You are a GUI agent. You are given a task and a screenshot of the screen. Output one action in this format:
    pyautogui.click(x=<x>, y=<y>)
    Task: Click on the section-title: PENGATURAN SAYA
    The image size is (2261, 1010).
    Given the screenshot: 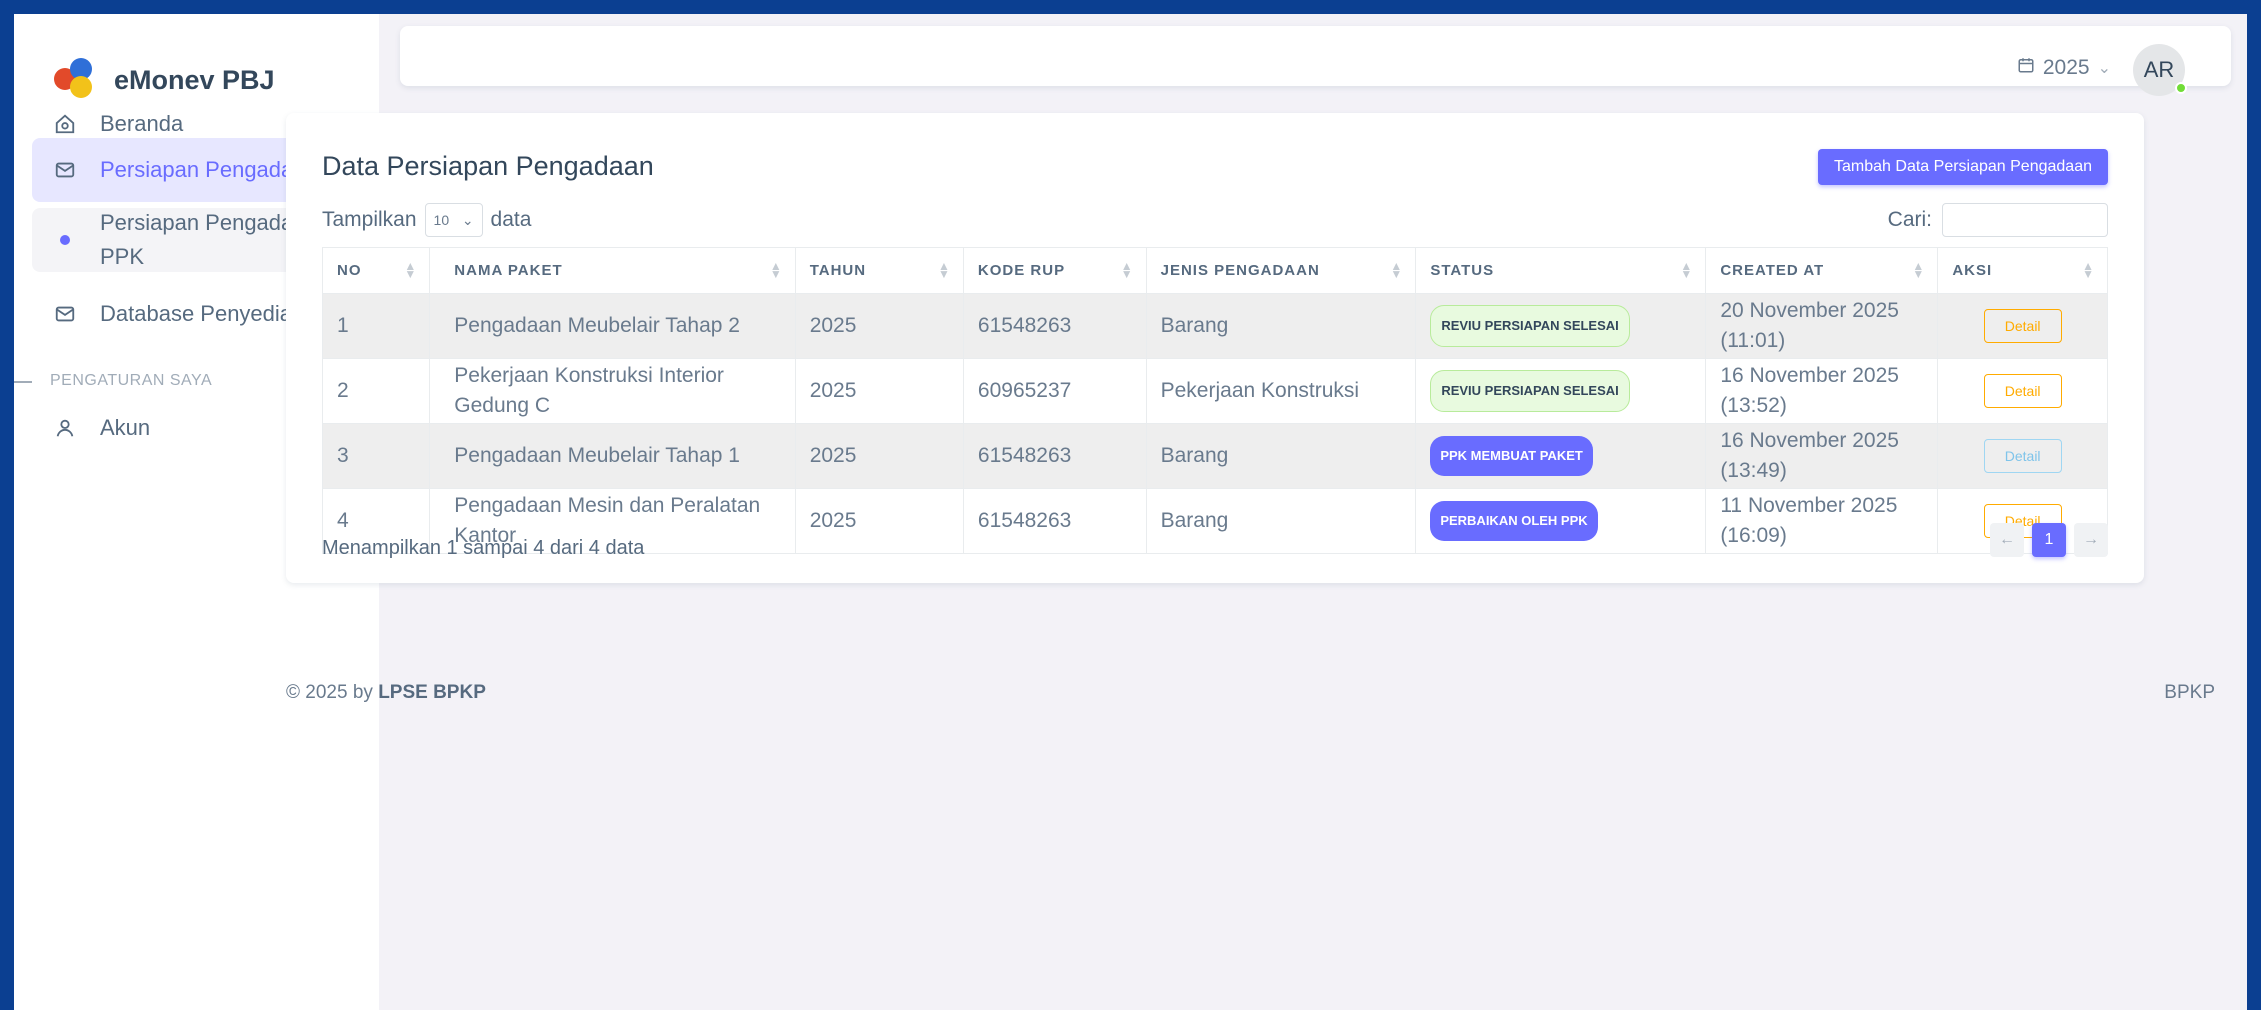 What is the action you would take?
    pyautogui.click(x=131, y=380)
    